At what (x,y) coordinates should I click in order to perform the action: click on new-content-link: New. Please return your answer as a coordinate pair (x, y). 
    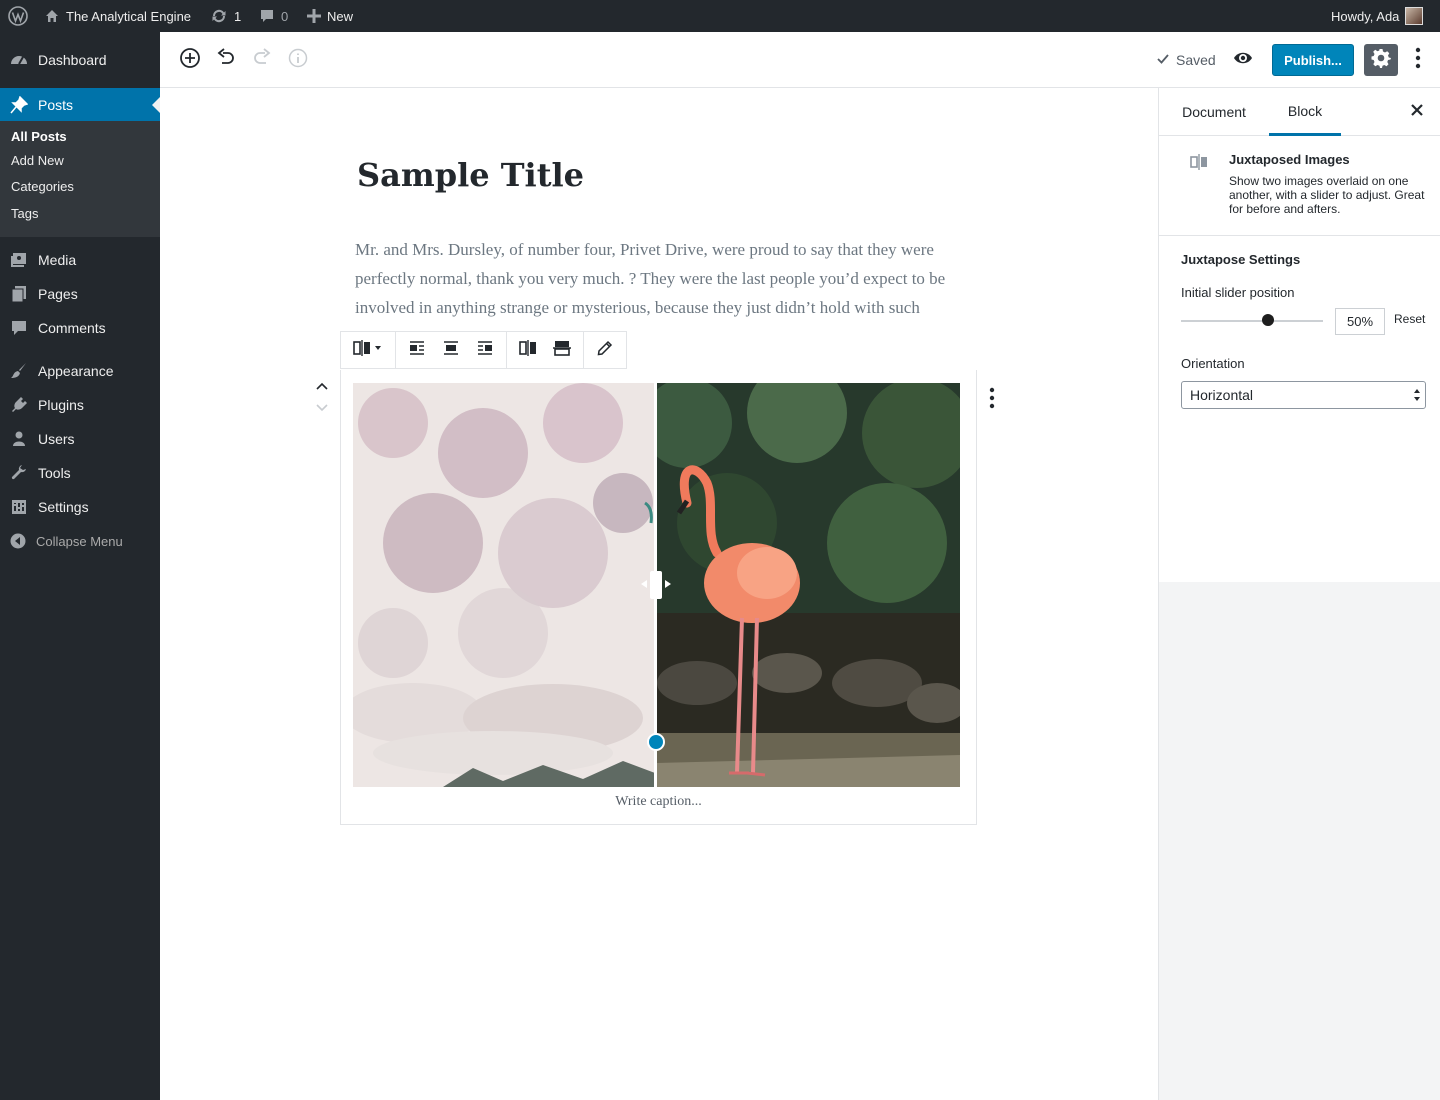
    Looking at the image, I should click on (330, 16).